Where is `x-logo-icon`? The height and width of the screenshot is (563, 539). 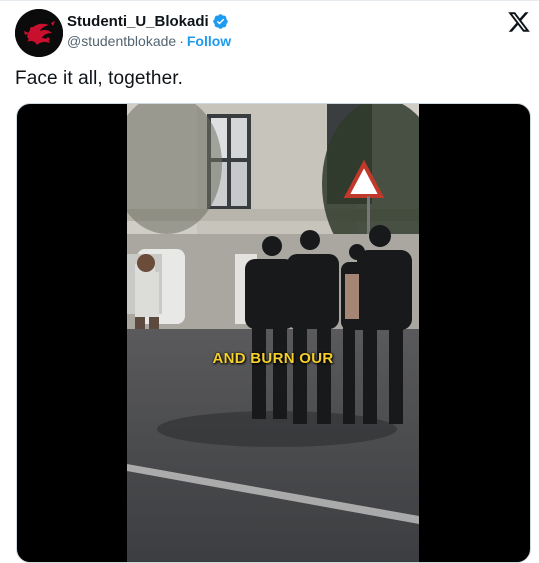
x-logo-icon is located at coordinates (519, 22).